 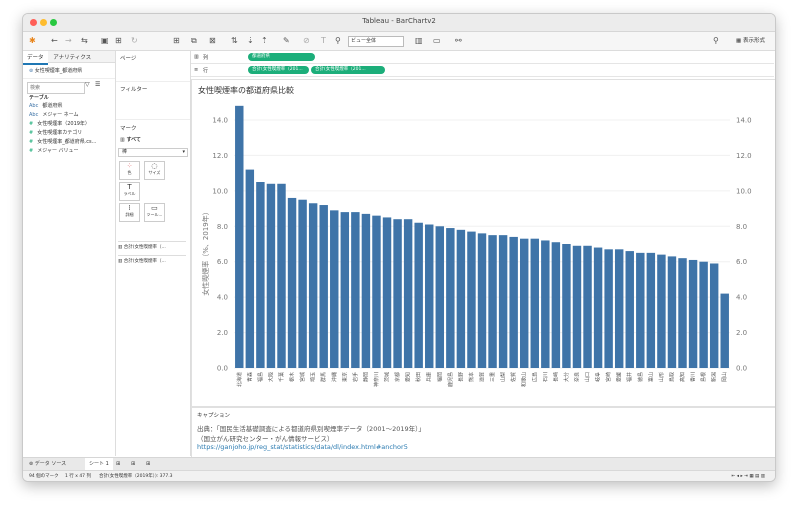 I want to click on datasource-item: ⊚ 女性喫煙率_都道府県, so click(x=69, y=71).